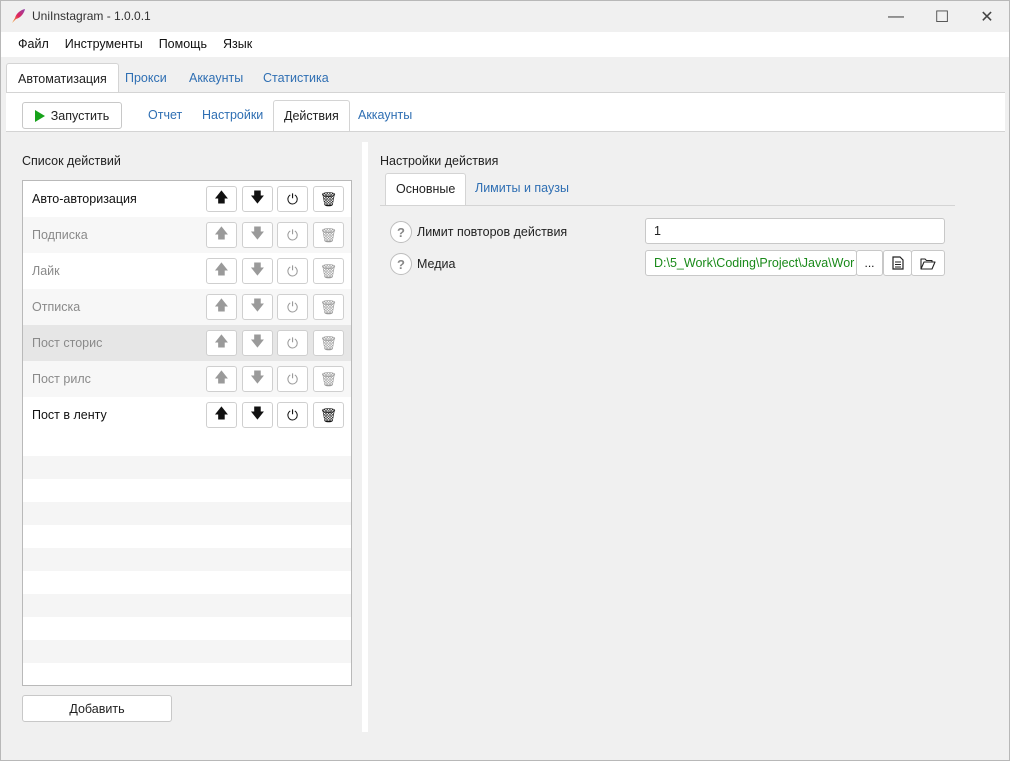 The height and width of the screenshot is (761, 1010). I want to click on repeat-limit-help-icon: ?, so click(401, 232).